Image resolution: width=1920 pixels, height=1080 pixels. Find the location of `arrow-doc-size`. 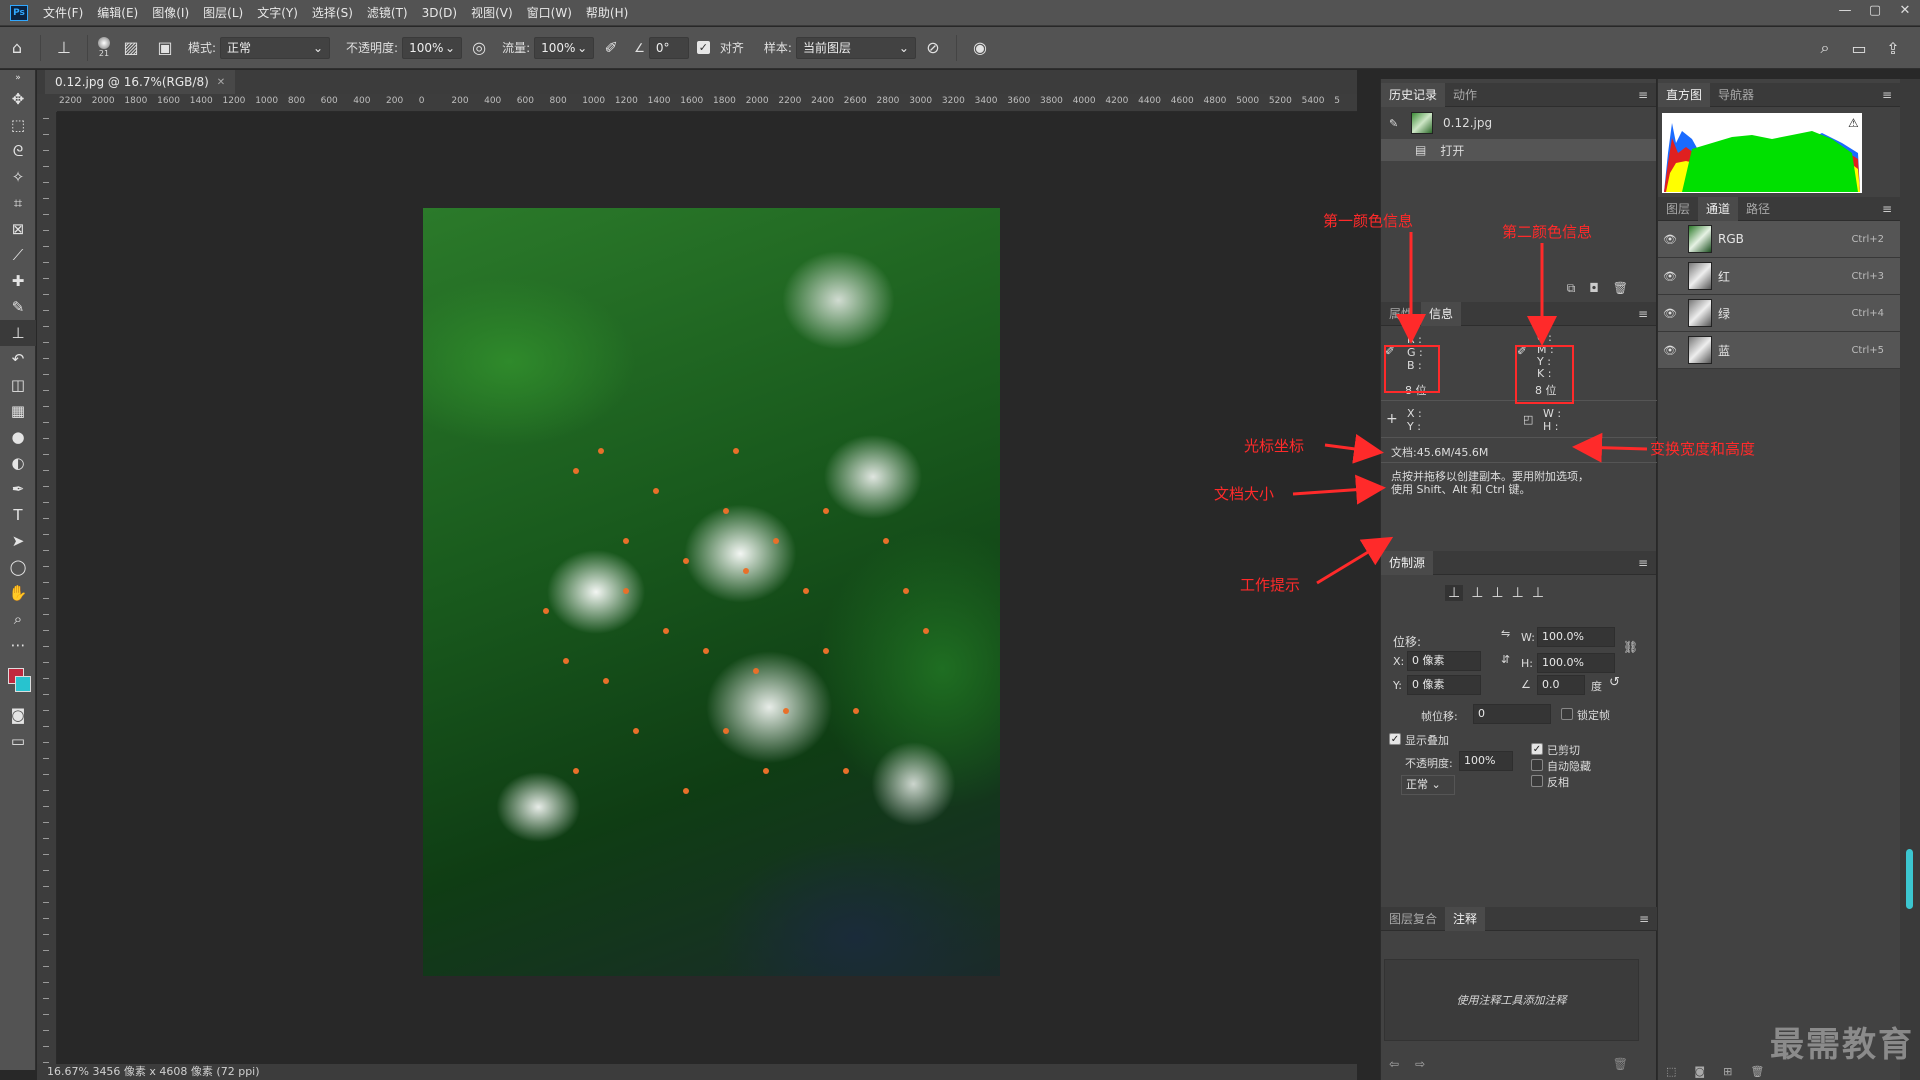

arrow-doc-size is located at coordinates (1339, 489).